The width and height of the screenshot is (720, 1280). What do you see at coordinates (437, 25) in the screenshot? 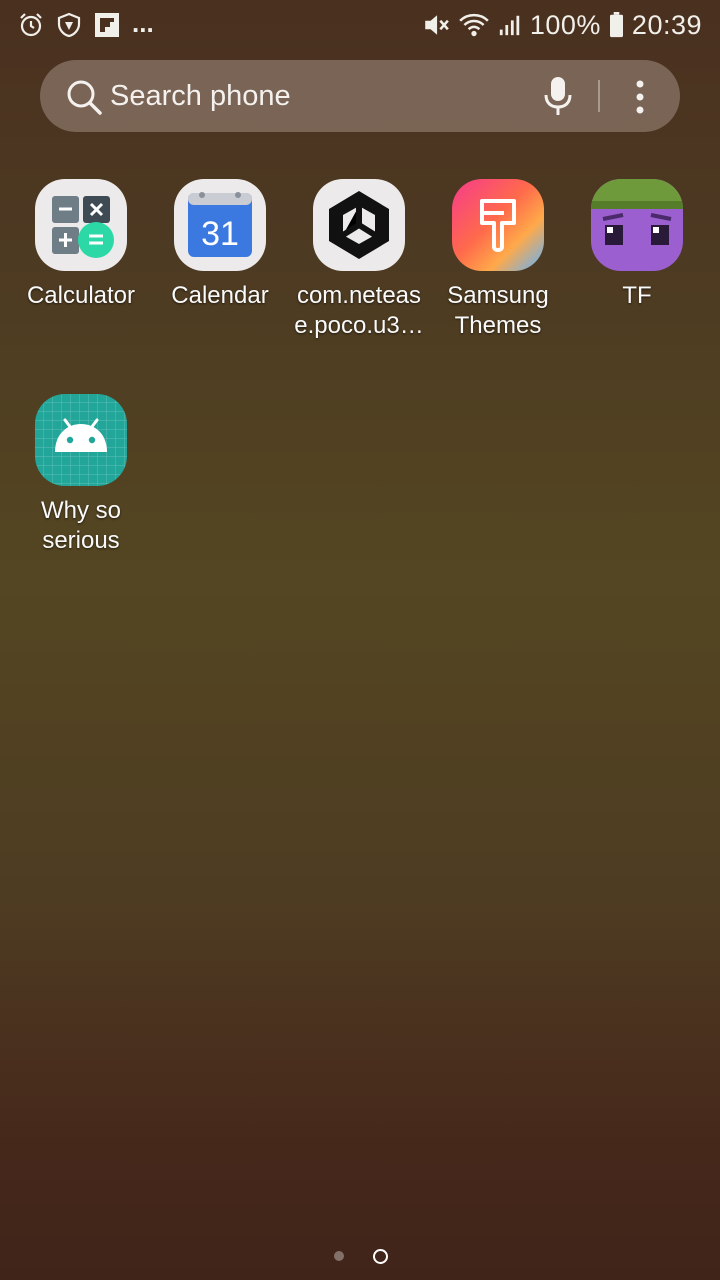
I see `mute-icon` at bounding box center [437, 25].